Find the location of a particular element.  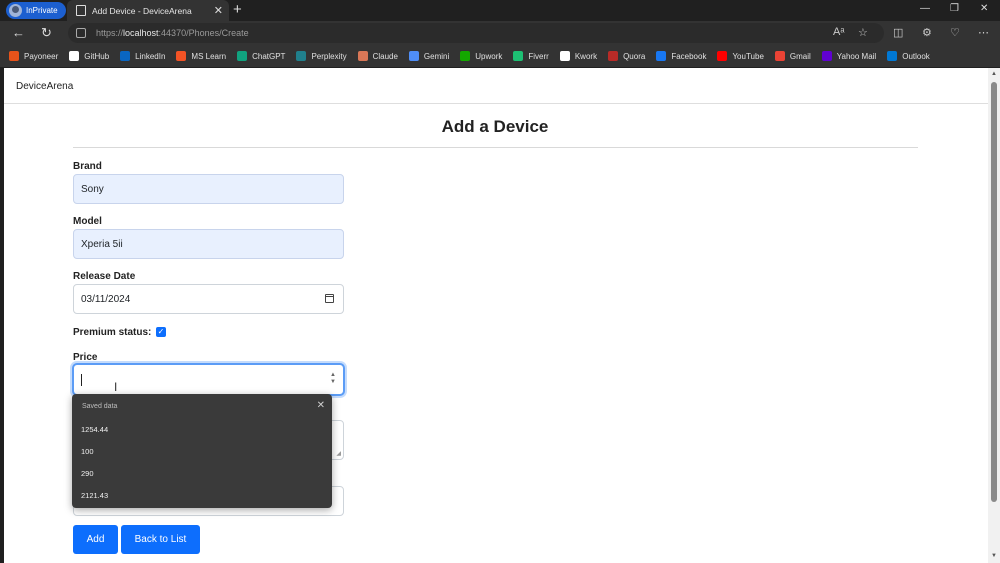

add-button: Add is located at coordinates (95, 539).